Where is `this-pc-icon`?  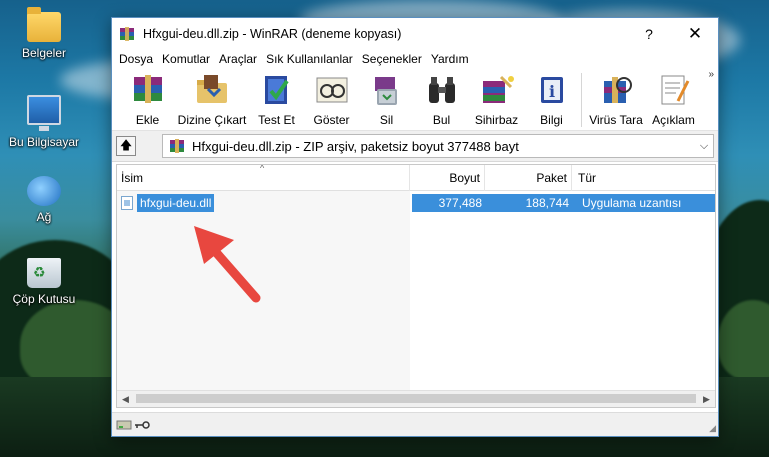
this-pc-icon is located at coordinates (44, 113).